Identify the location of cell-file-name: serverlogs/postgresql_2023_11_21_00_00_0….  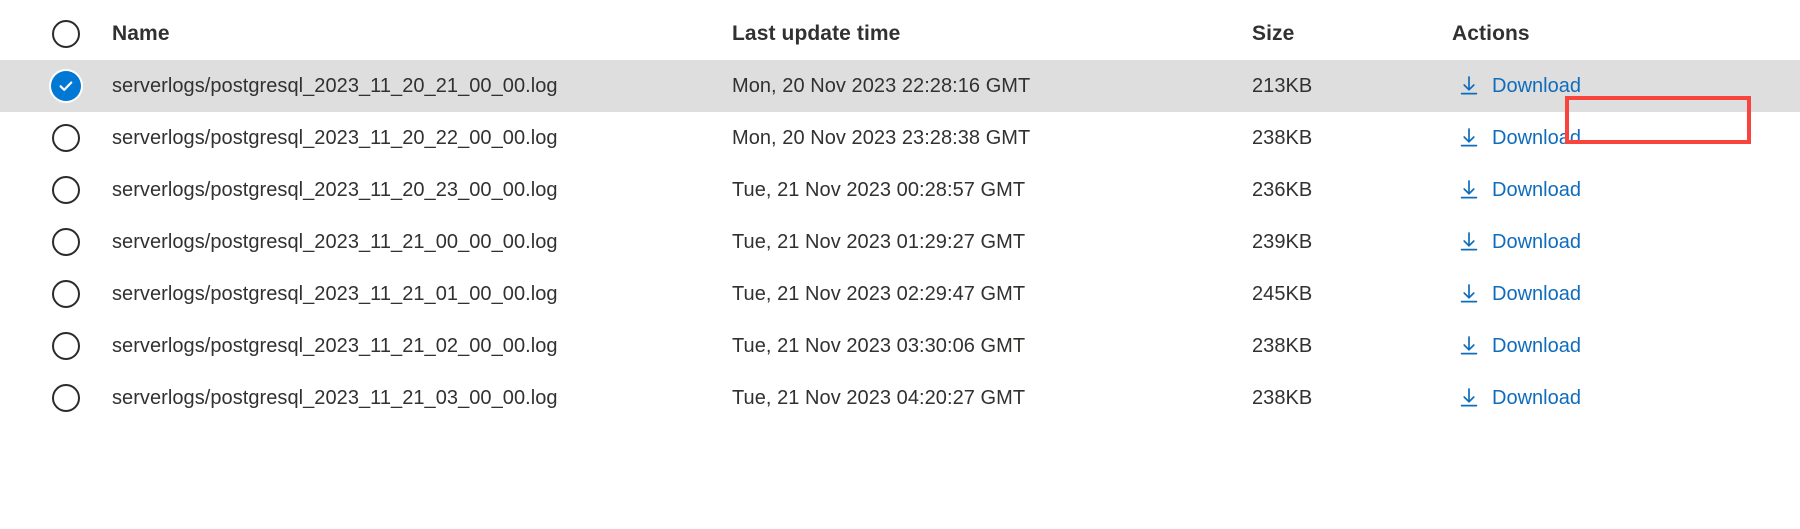
(335, 241).